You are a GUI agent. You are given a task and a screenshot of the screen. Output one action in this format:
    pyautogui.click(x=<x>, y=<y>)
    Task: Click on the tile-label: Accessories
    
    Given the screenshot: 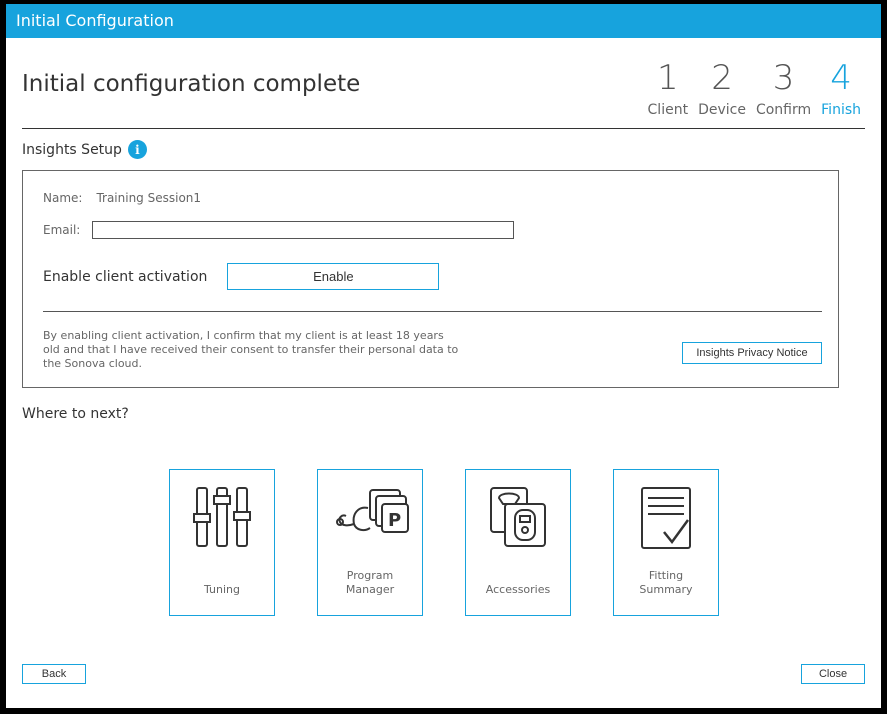 What is the action you would take?
    pyautogui.click(x=518, y=589)
    